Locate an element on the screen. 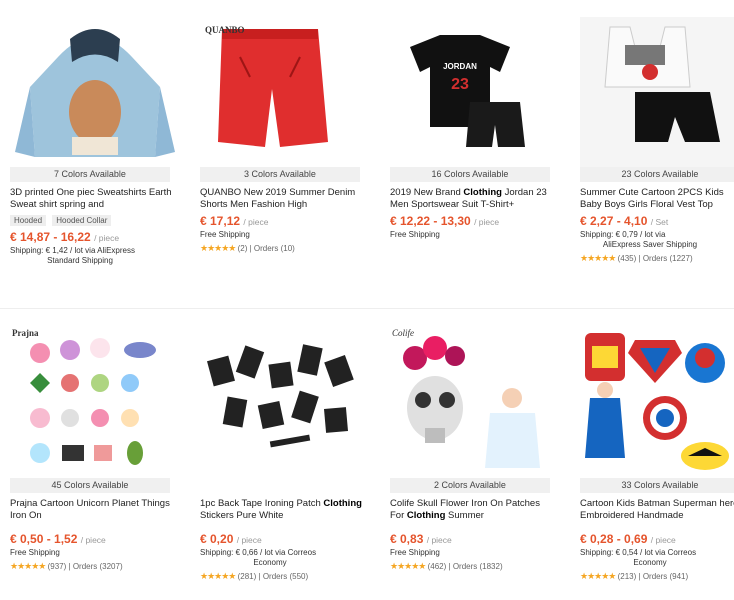  price: € 0,28 - 0,69 / piece is located at coordinates (657, 539).